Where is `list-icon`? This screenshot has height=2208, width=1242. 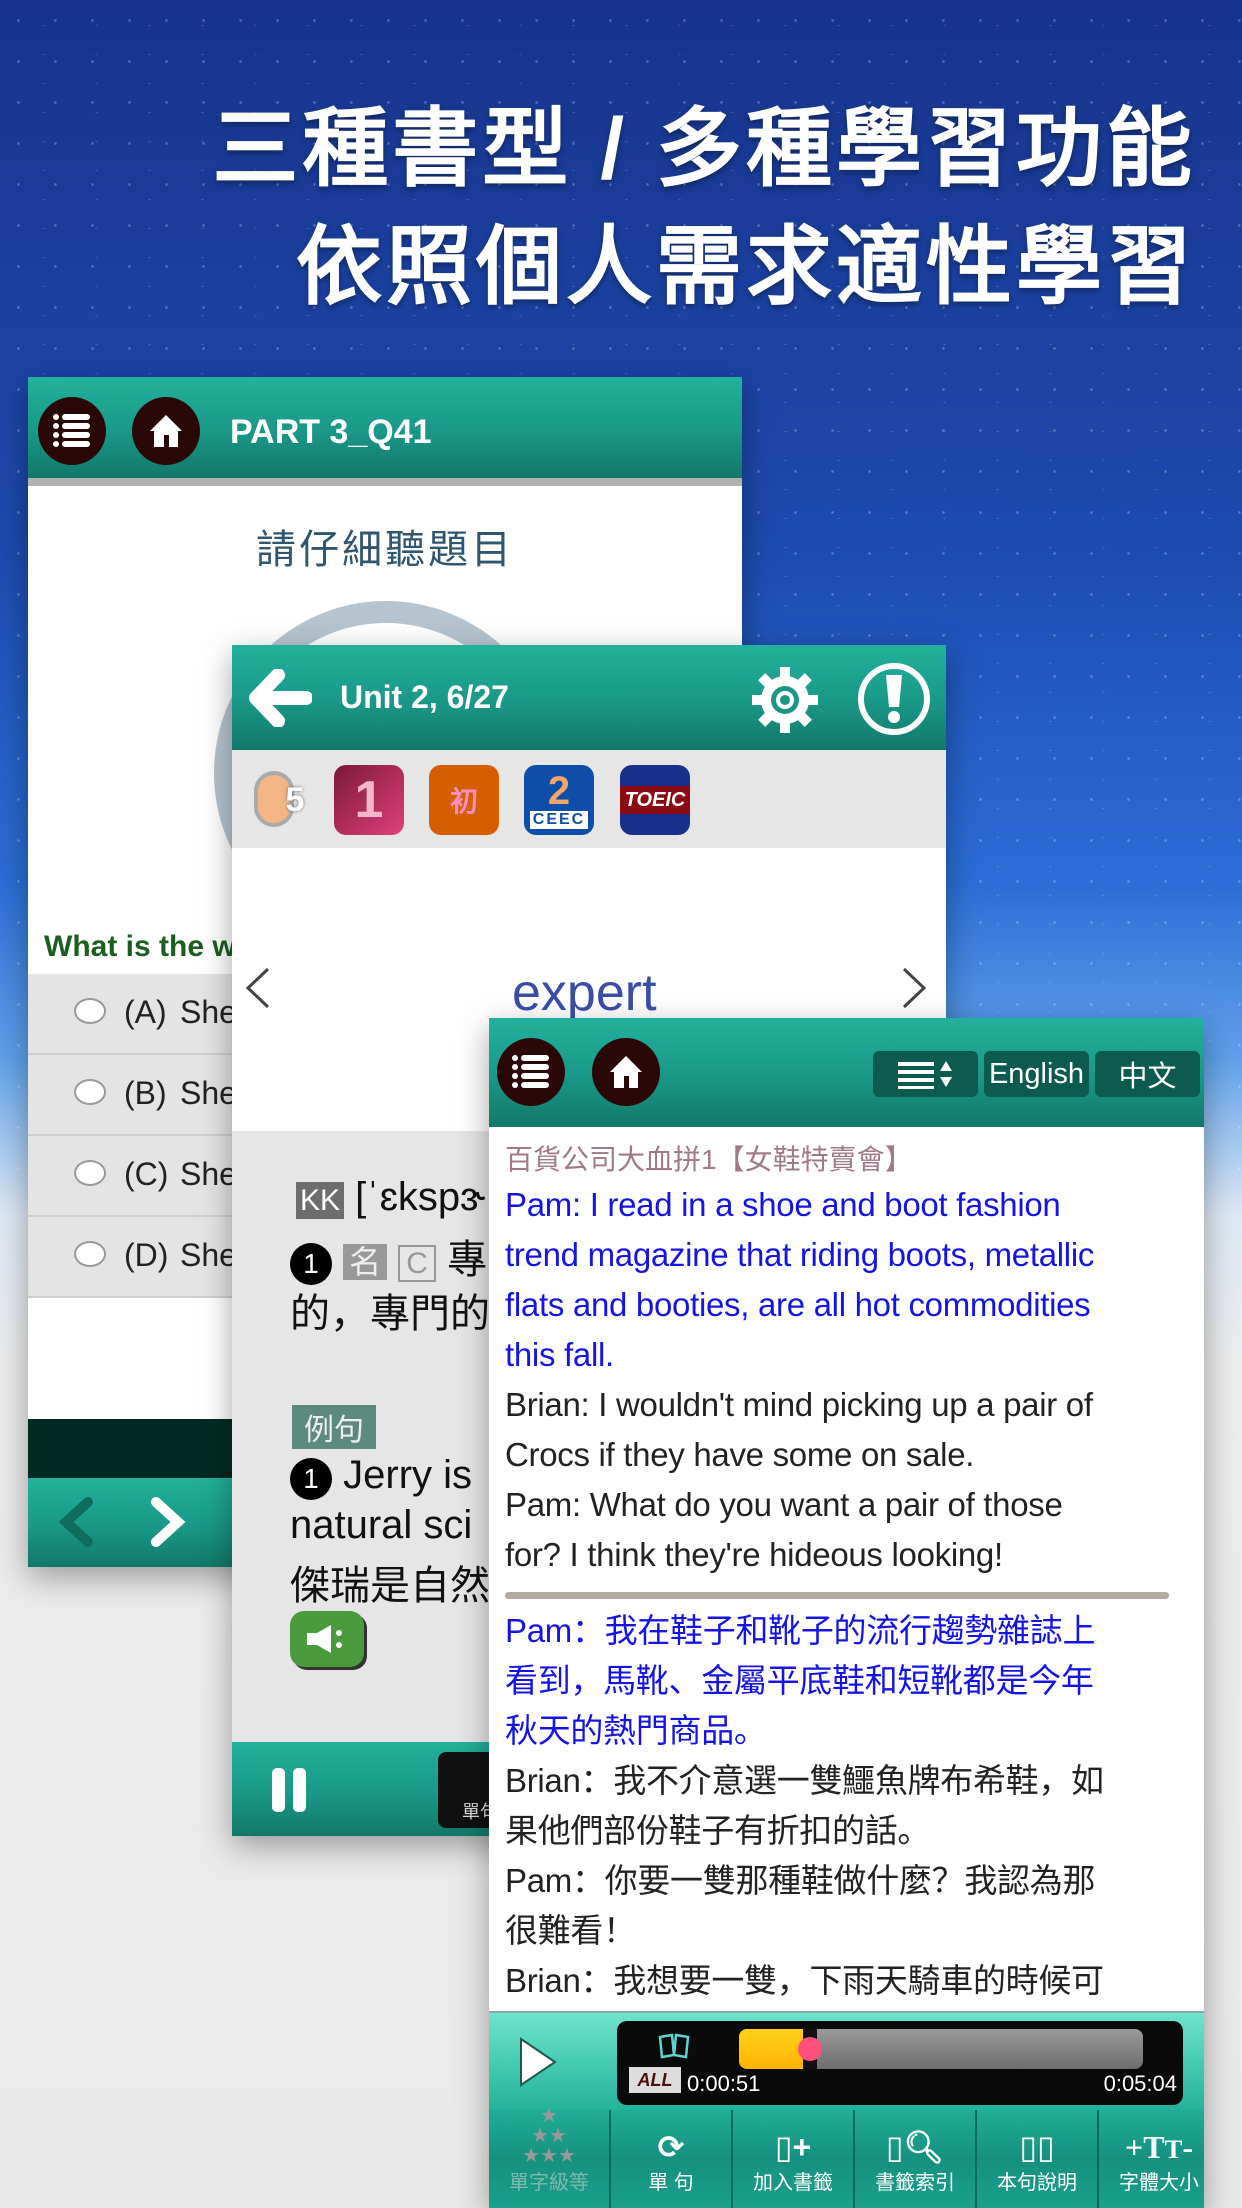
list-icon is located at coordinates (530, 1071).